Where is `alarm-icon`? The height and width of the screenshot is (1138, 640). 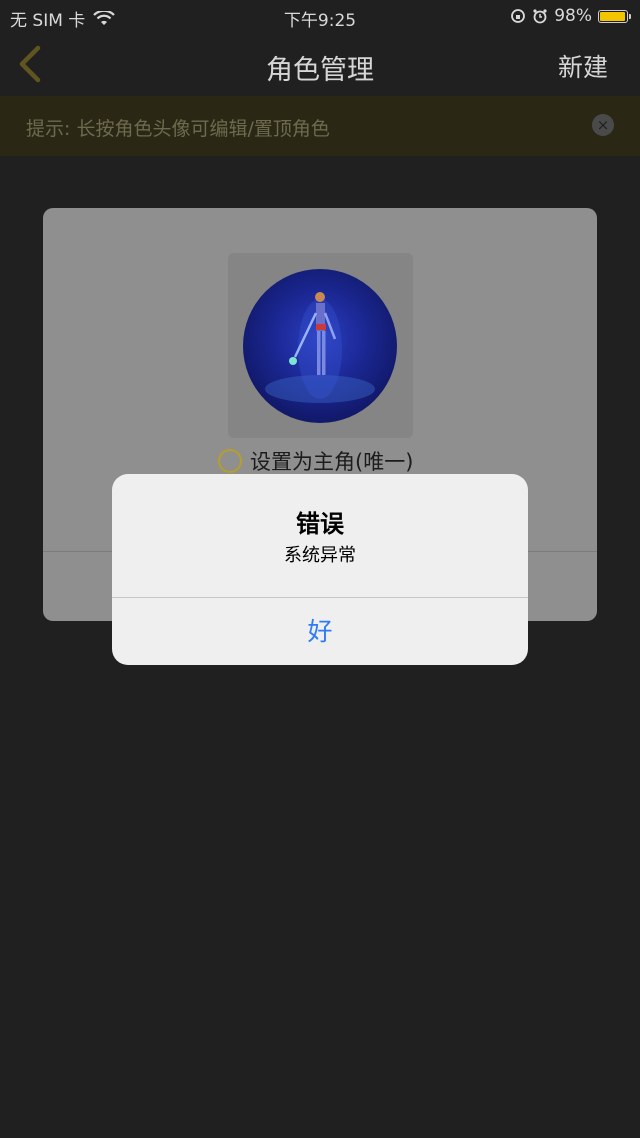
alarm-icon is located at coordinates (540, 16).